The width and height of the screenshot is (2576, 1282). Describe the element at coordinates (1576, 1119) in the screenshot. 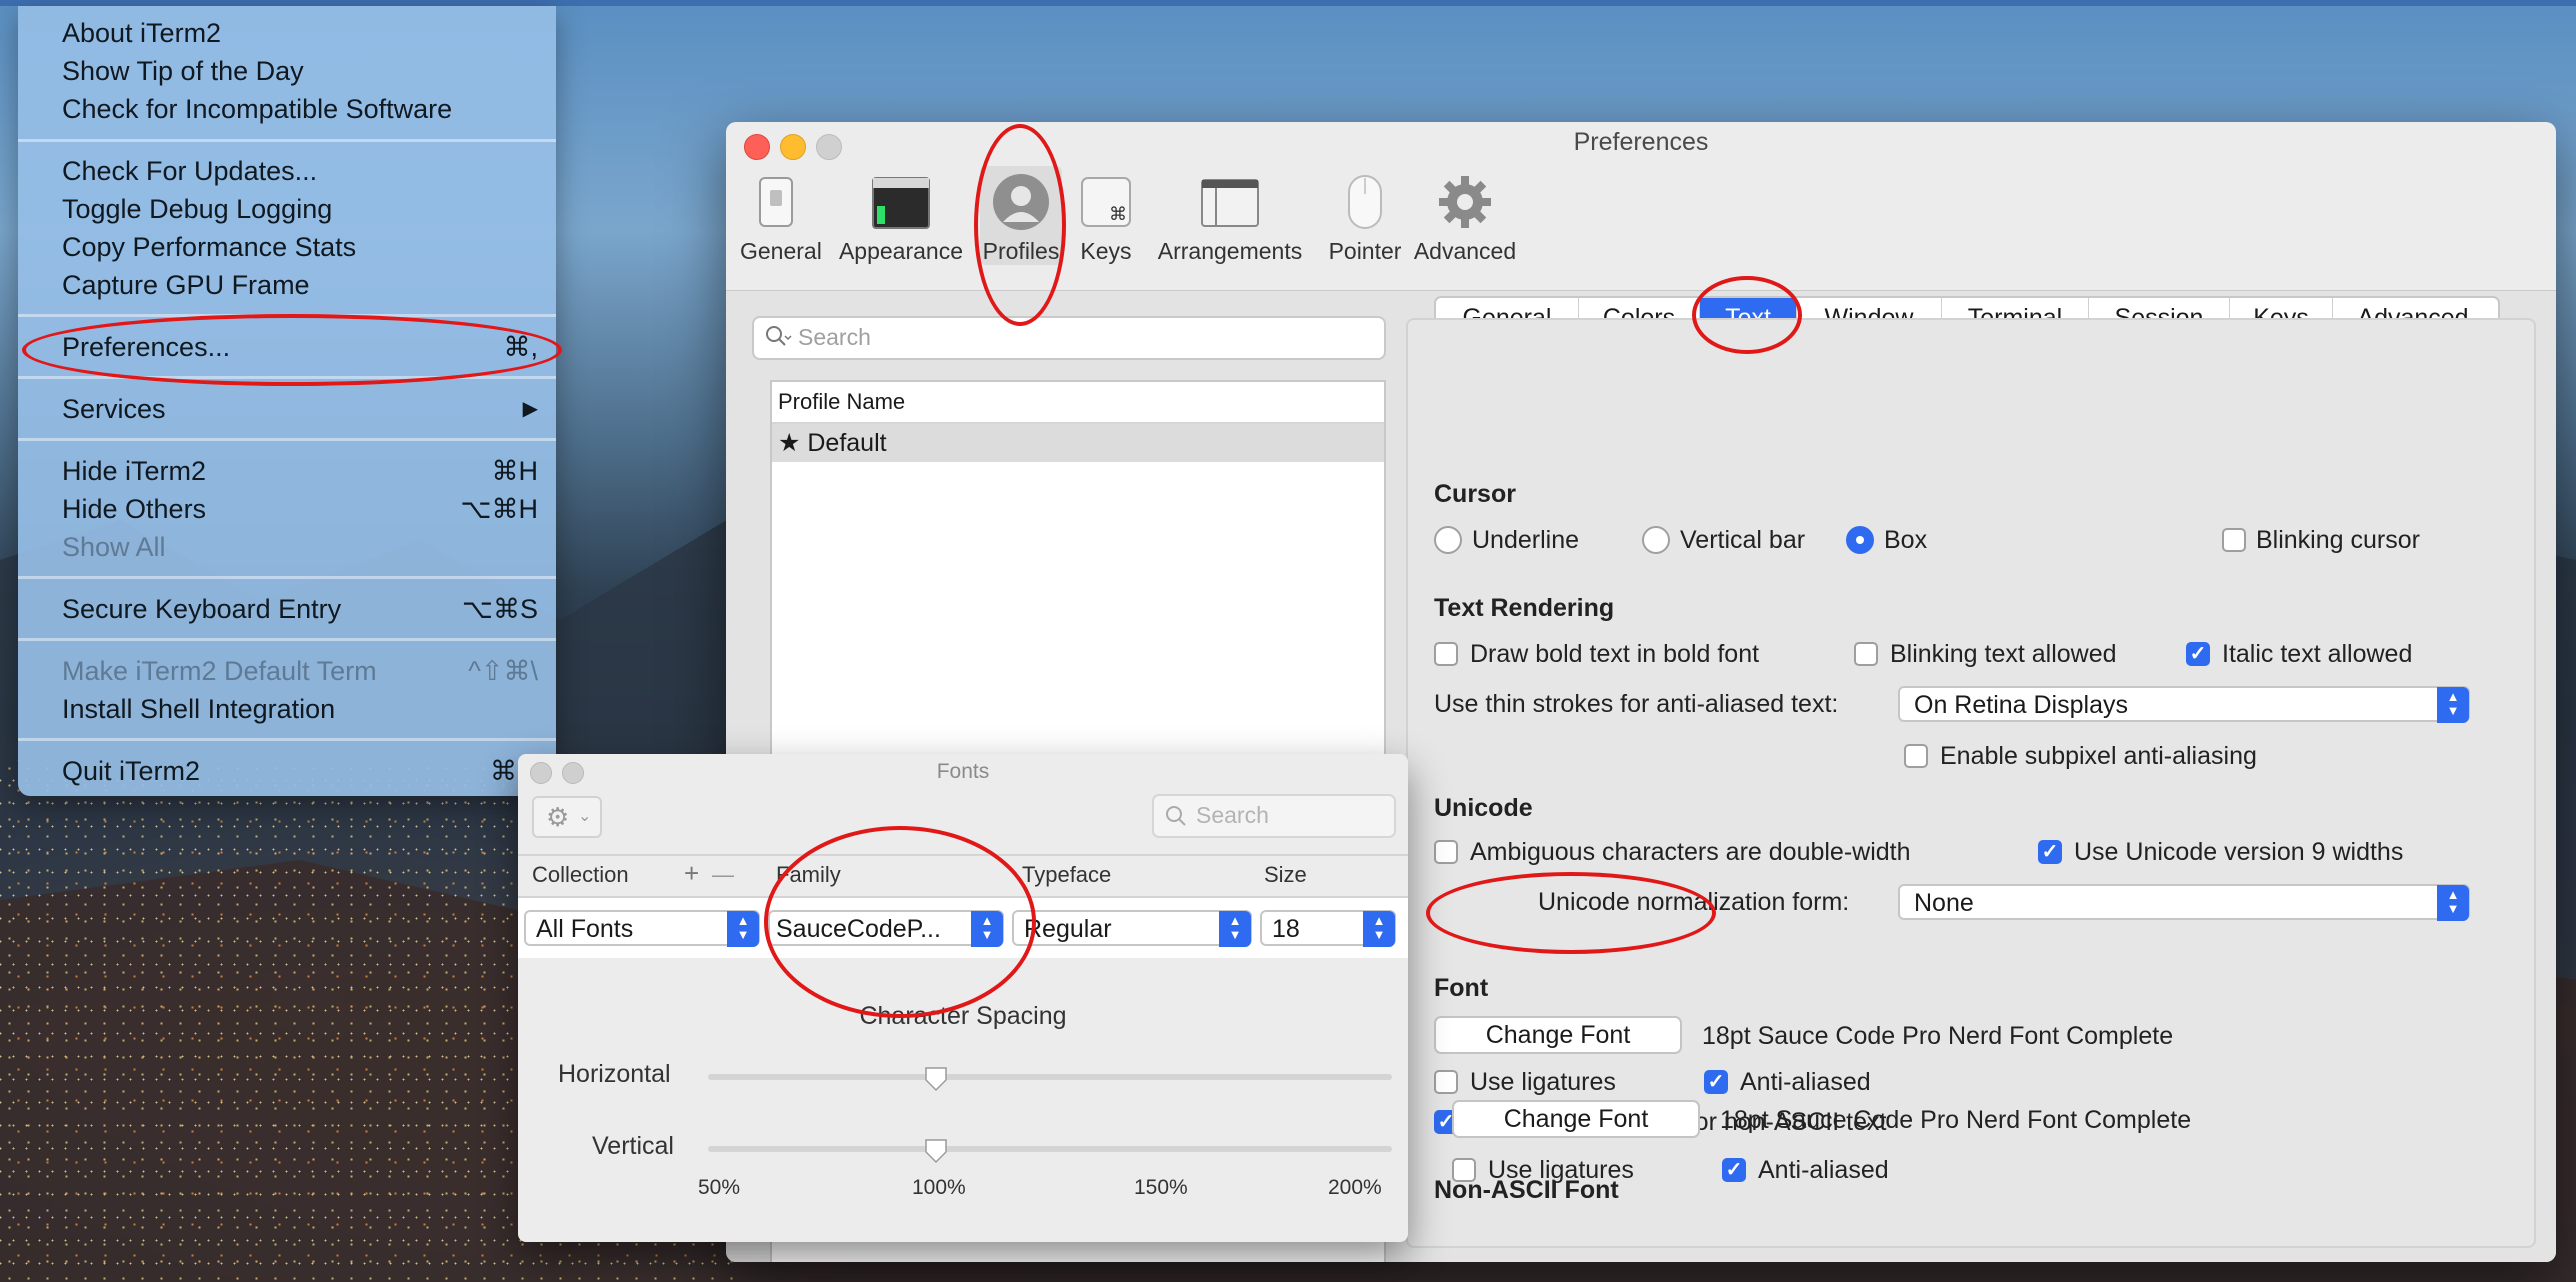

I see `non-ascii-change-font-button: Change Font` at that location.